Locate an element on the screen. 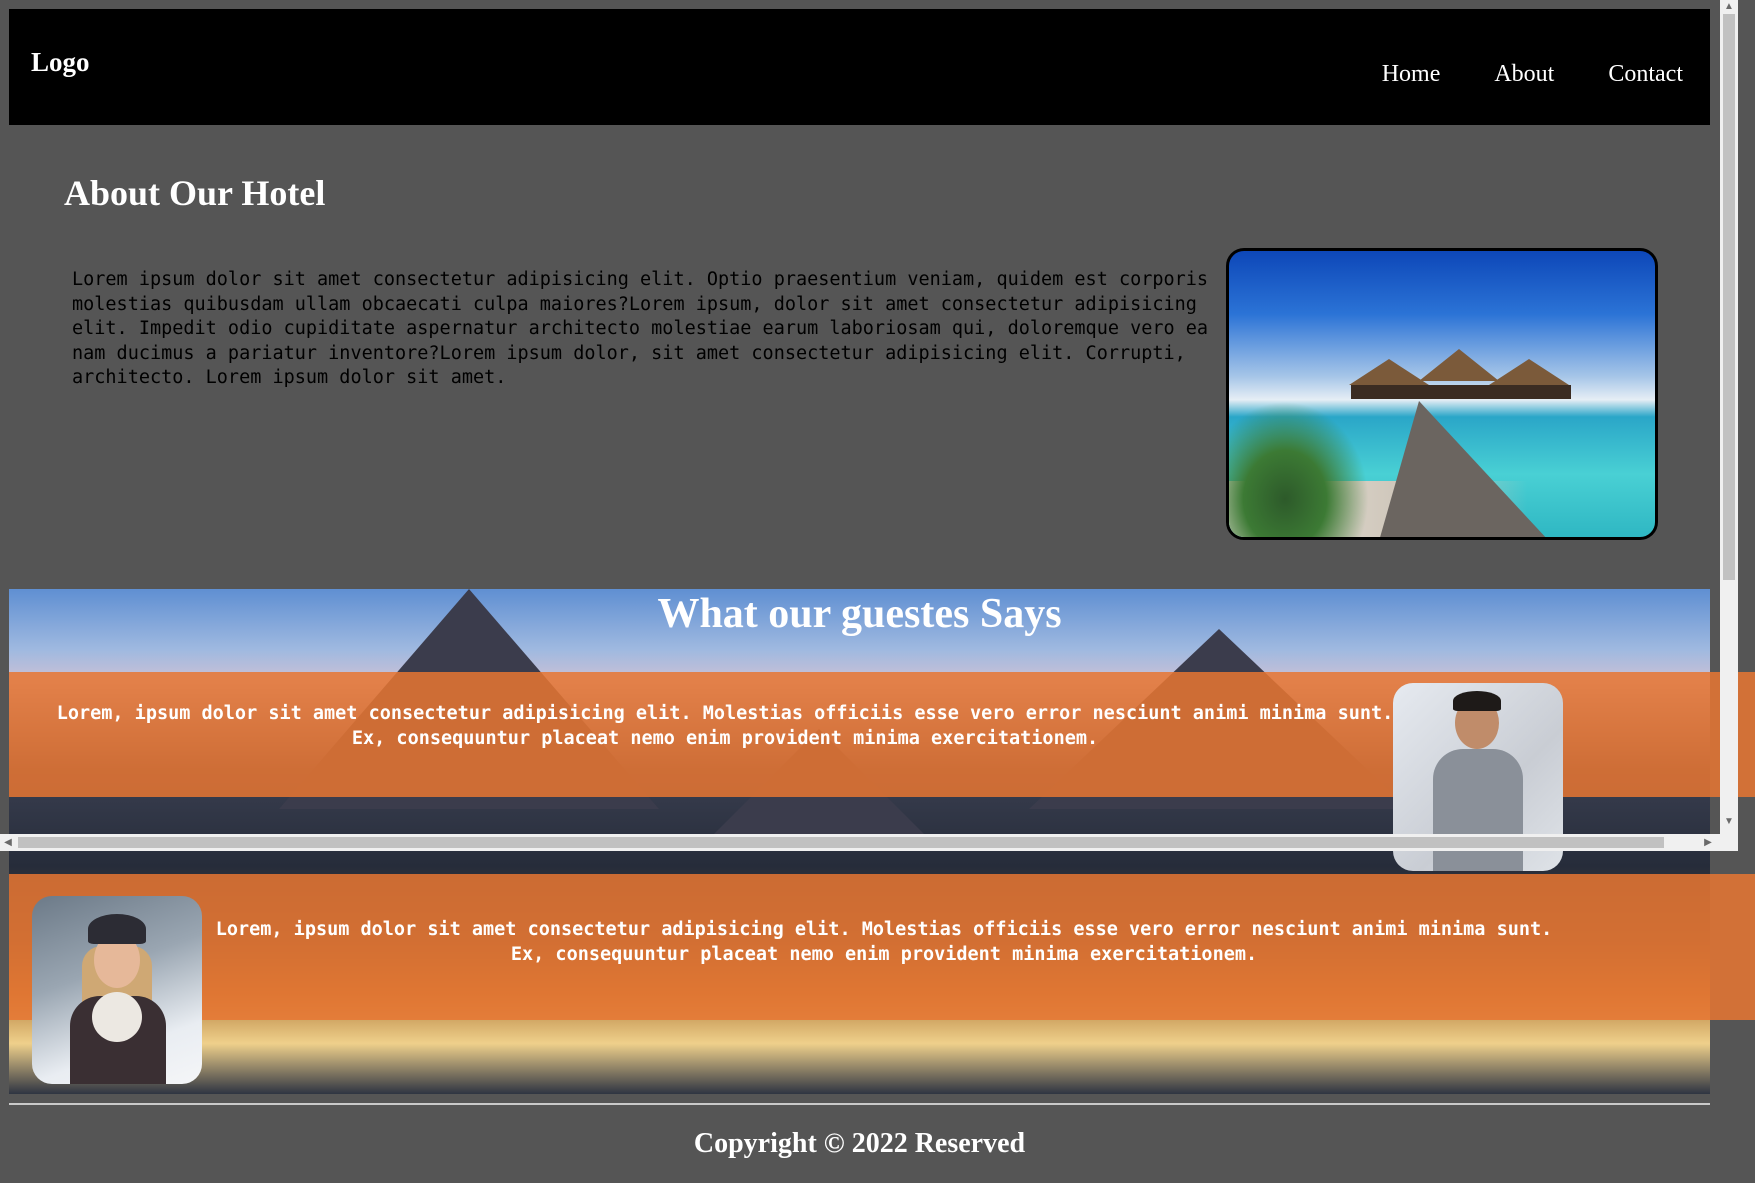  scroll-up-arrow-icon: ▲ is located at coordinates (1729, 7).